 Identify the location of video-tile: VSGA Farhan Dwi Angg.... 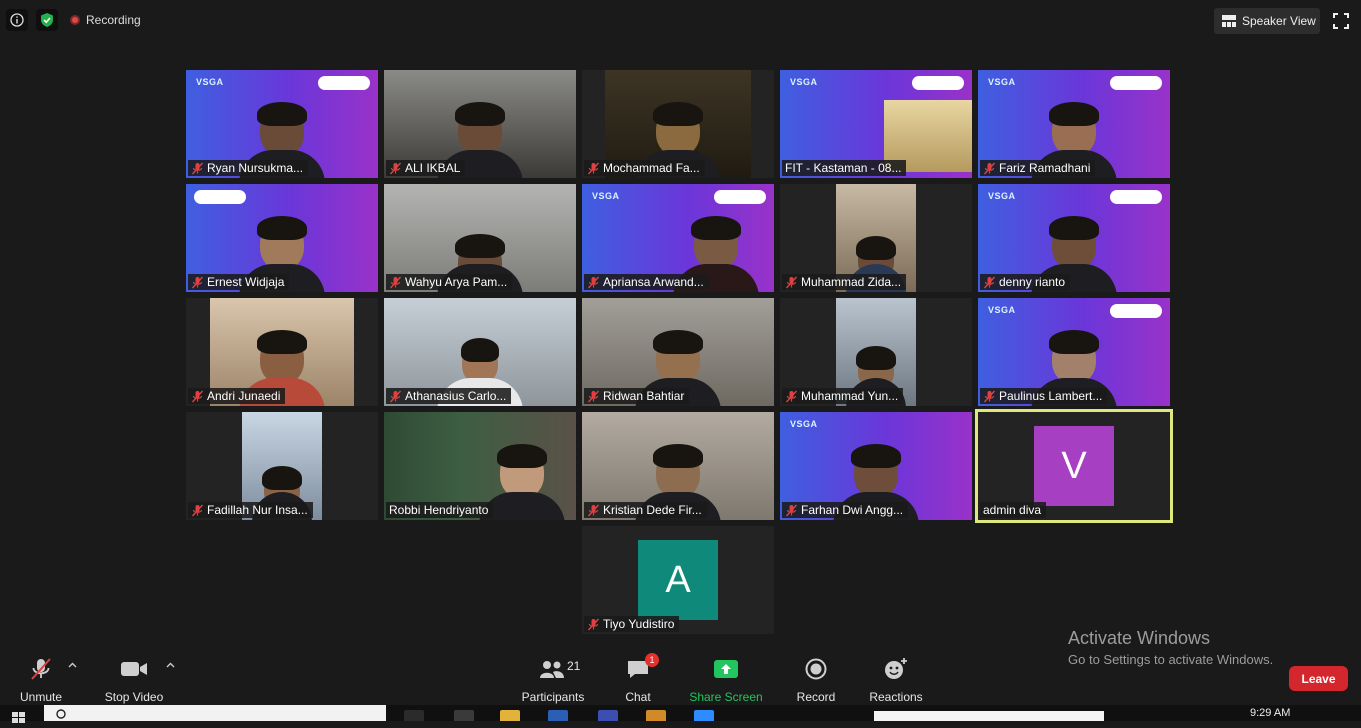
(876, 466).